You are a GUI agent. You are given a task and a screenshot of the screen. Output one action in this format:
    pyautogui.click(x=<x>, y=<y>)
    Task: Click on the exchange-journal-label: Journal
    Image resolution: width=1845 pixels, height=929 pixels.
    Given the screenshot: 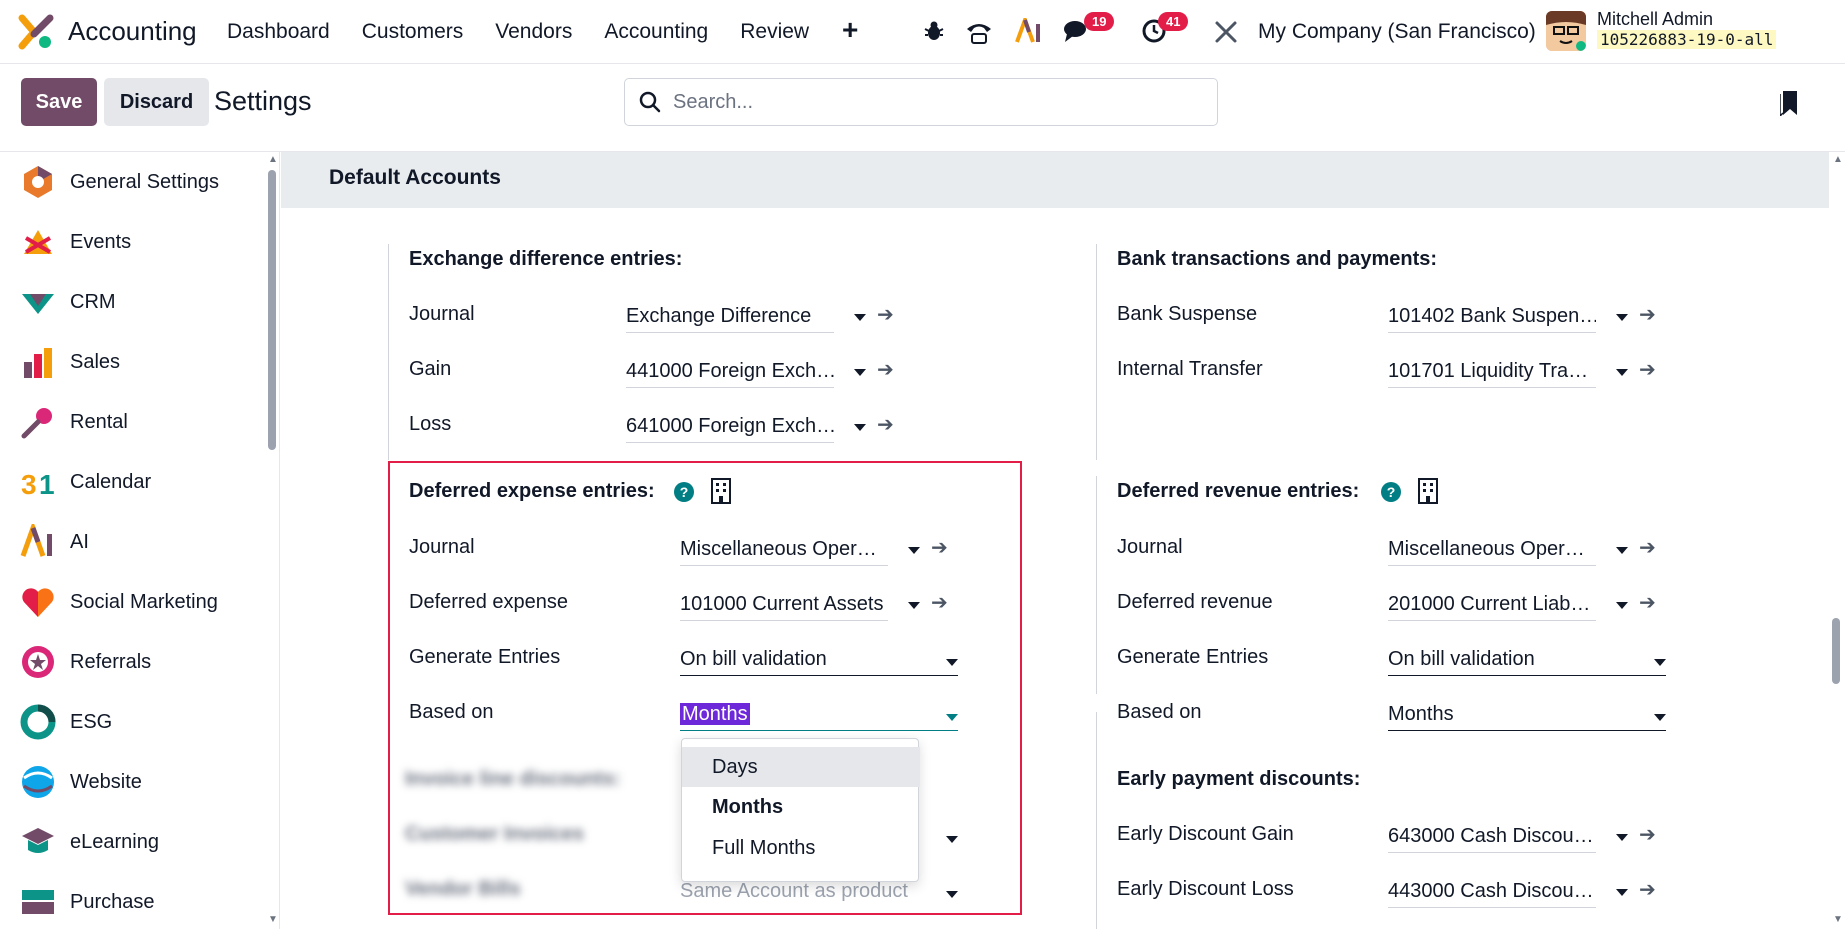 What is the action you would take?
    pyautogui.click(x=442, y=314)
    